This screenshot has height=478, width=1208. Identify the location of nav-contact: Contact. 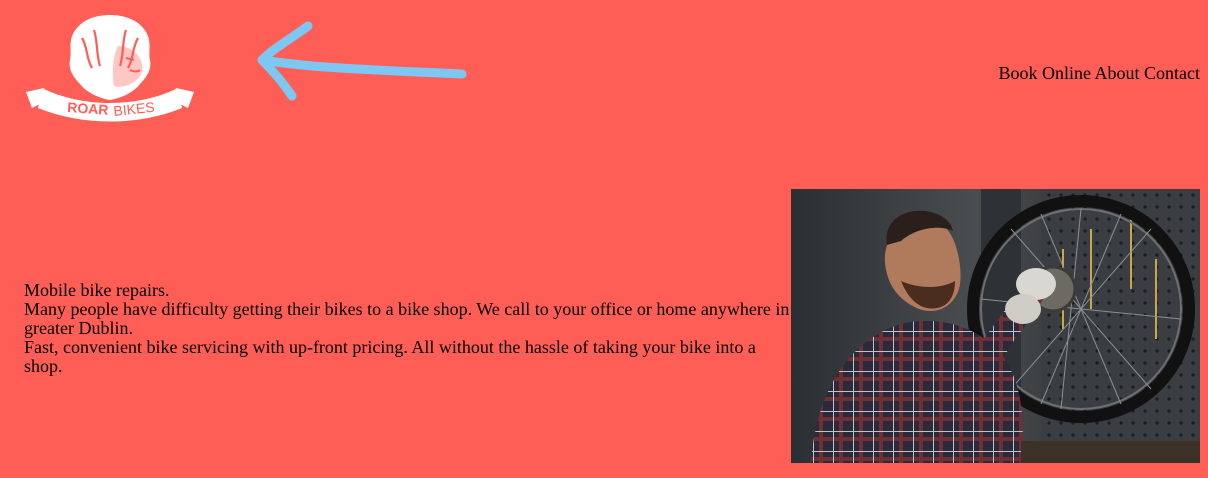
(1172, 73).